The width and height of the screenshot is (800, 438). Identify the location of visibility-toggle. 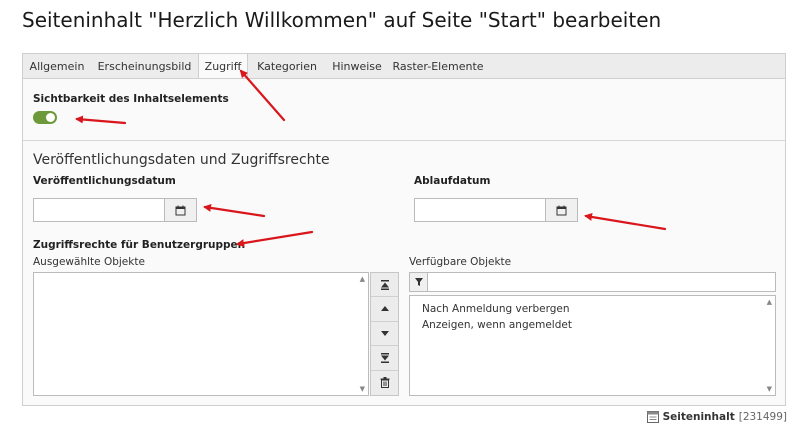
(45, 117).